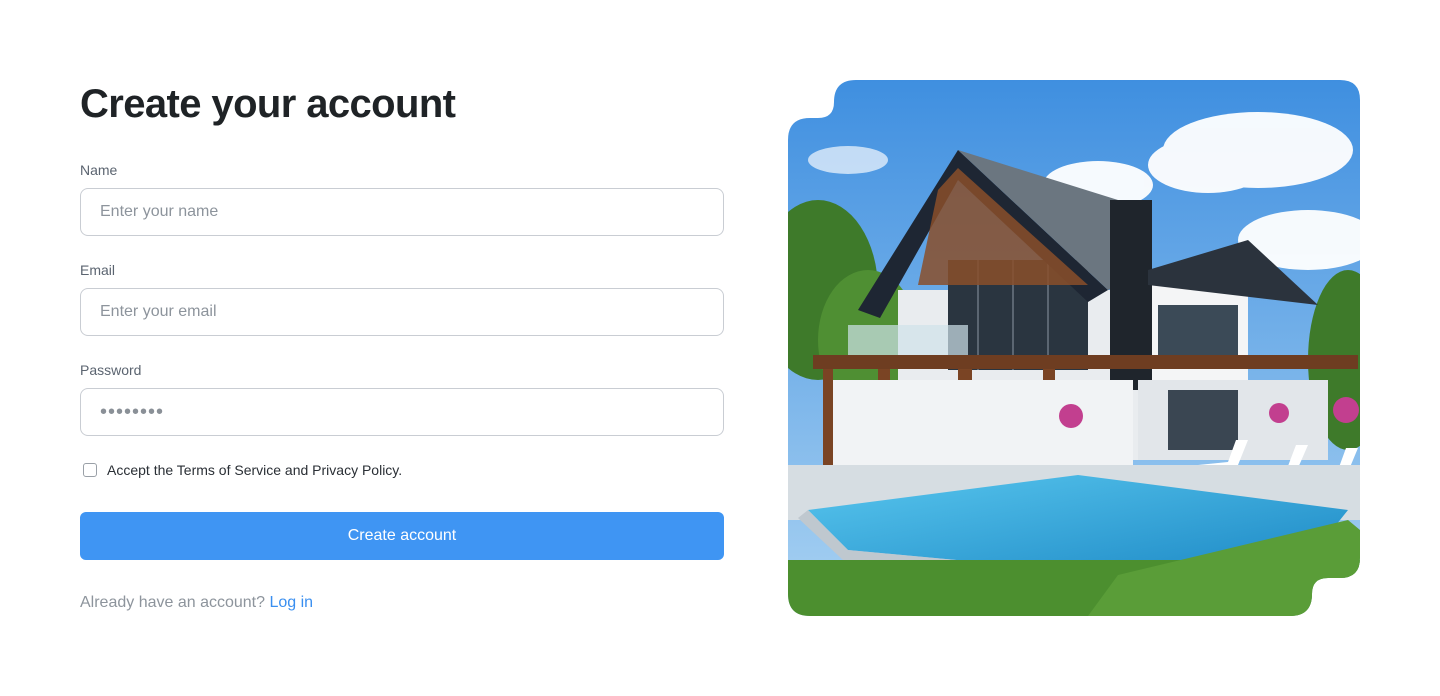 The height and width of the screenshot is (696, 1440). I want to click on login-prompt-text: Already have an account?, so click(173, 602).